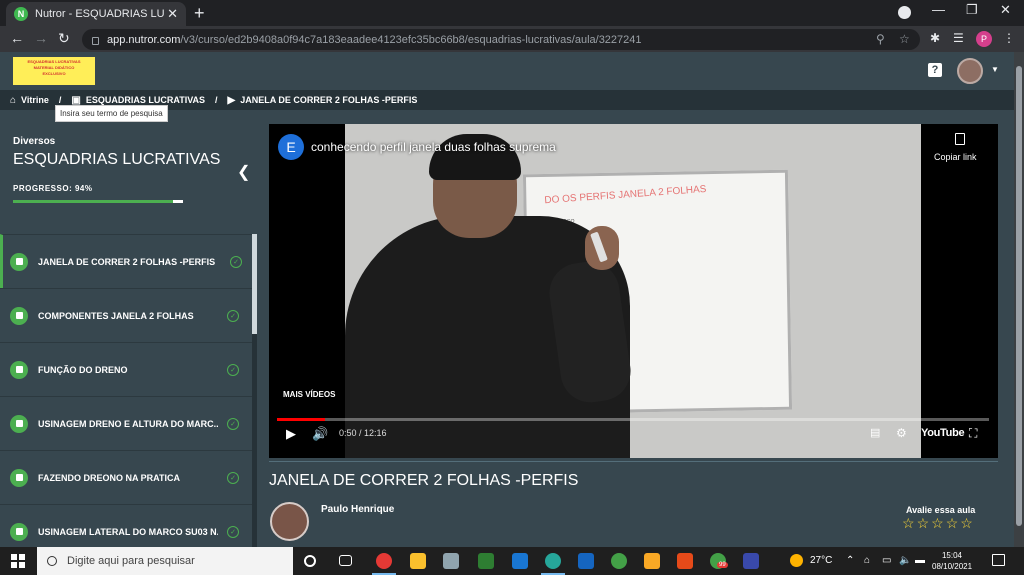 The width and height of the screenshot is (1024, 575). I want to click on taskbar-search: Digite aqui para pesquisar, so click(165, 561).